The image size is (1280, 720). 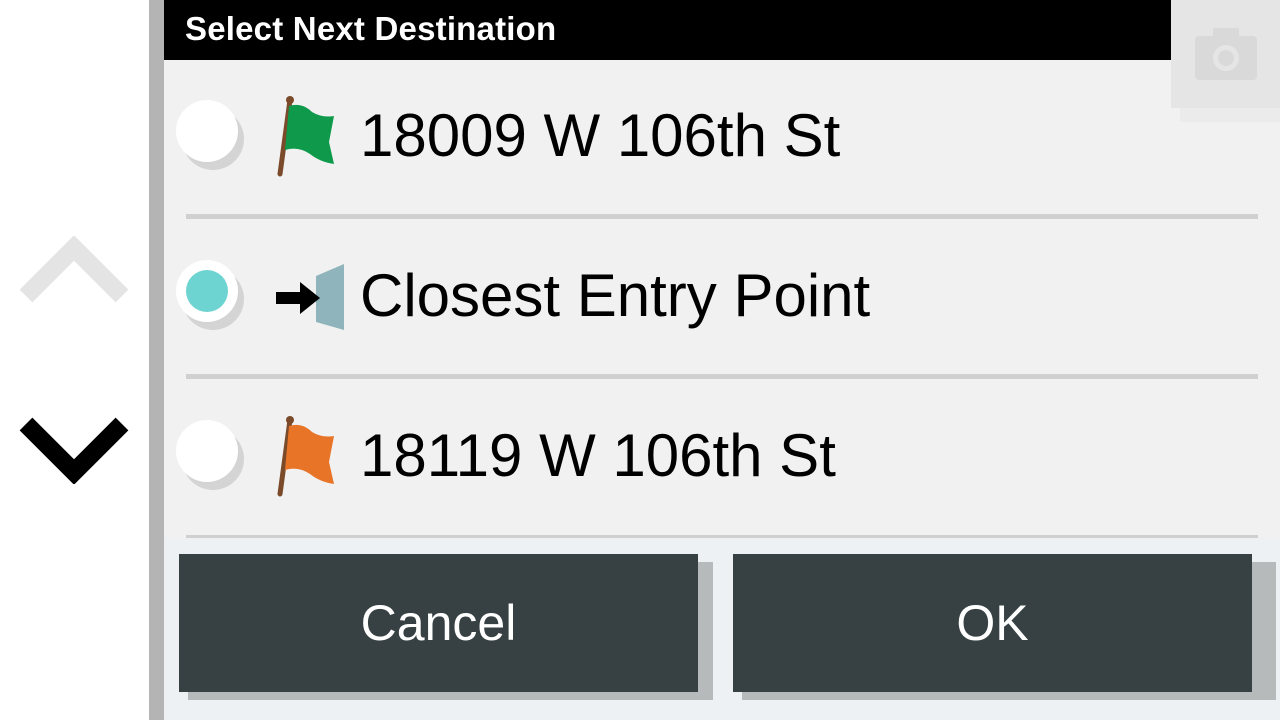 What do you see at coordinates (305, 136) in the screenshot?
I see `green-flag-icon` at bounding box center [305, 136].